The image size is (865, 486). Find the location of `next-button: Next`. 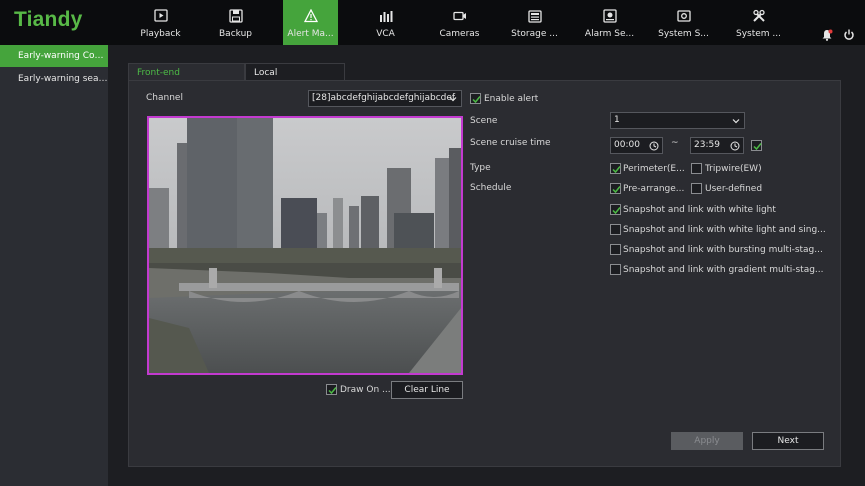

next-button: Next is located at coordinates (788, 441).